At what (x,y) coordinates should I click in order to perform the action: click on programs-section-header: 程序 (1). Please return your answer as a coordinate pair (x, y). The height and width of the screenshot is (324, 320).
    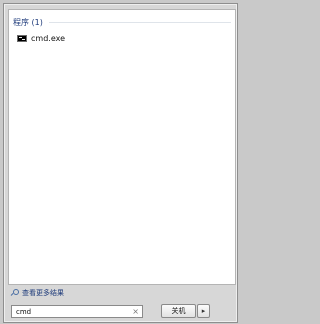
    Looking at the image, I should click on (122, 22).